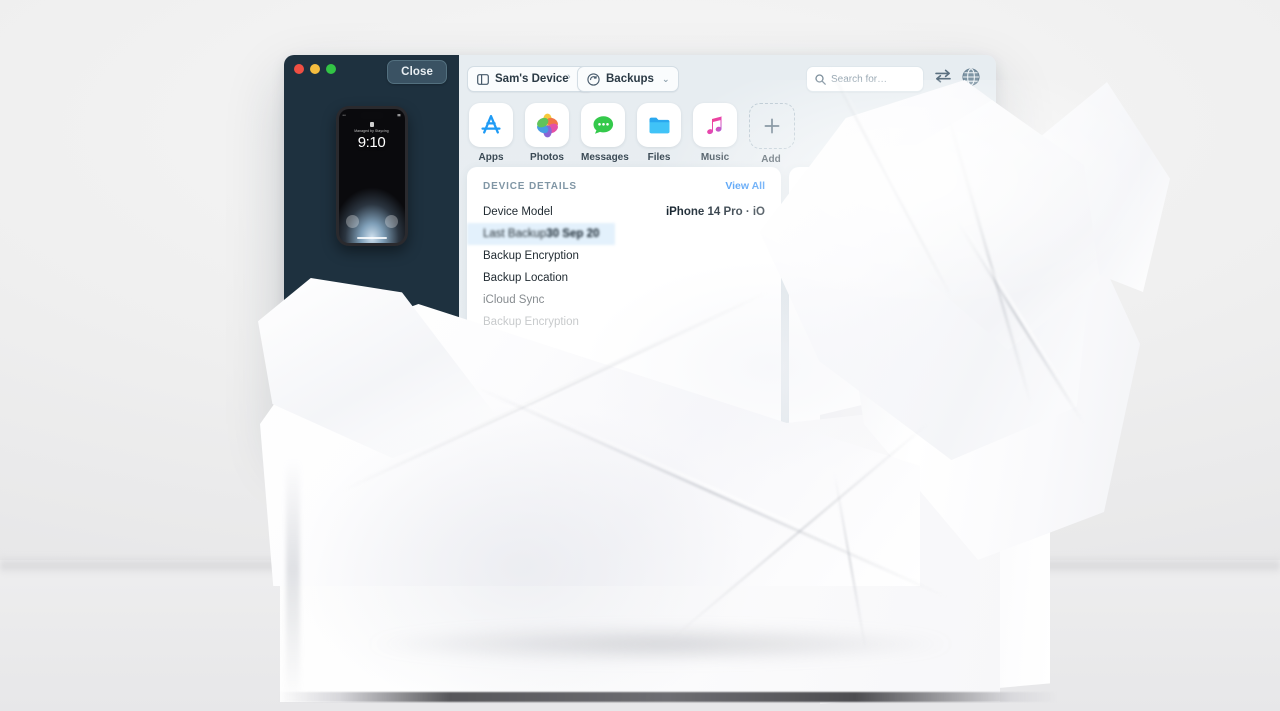  I want to click on phone-managed-note: Managed by Staycing, so click(371, 131).